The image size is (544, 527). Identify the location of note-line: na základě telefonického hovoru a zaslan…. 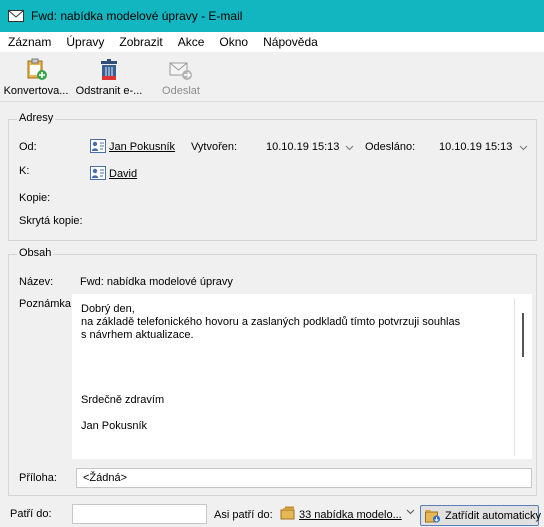
(271, 322).